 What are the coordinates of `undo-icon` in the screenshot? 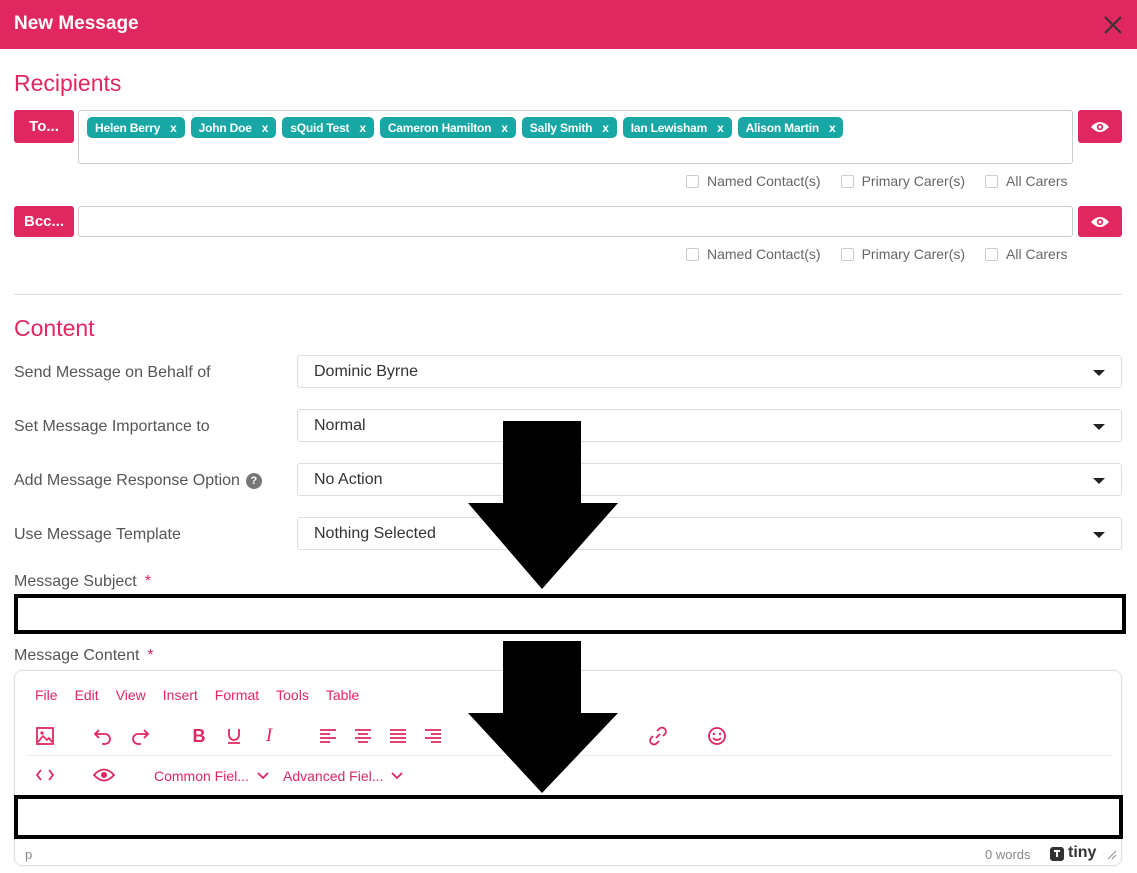 It's located at (103, 736).